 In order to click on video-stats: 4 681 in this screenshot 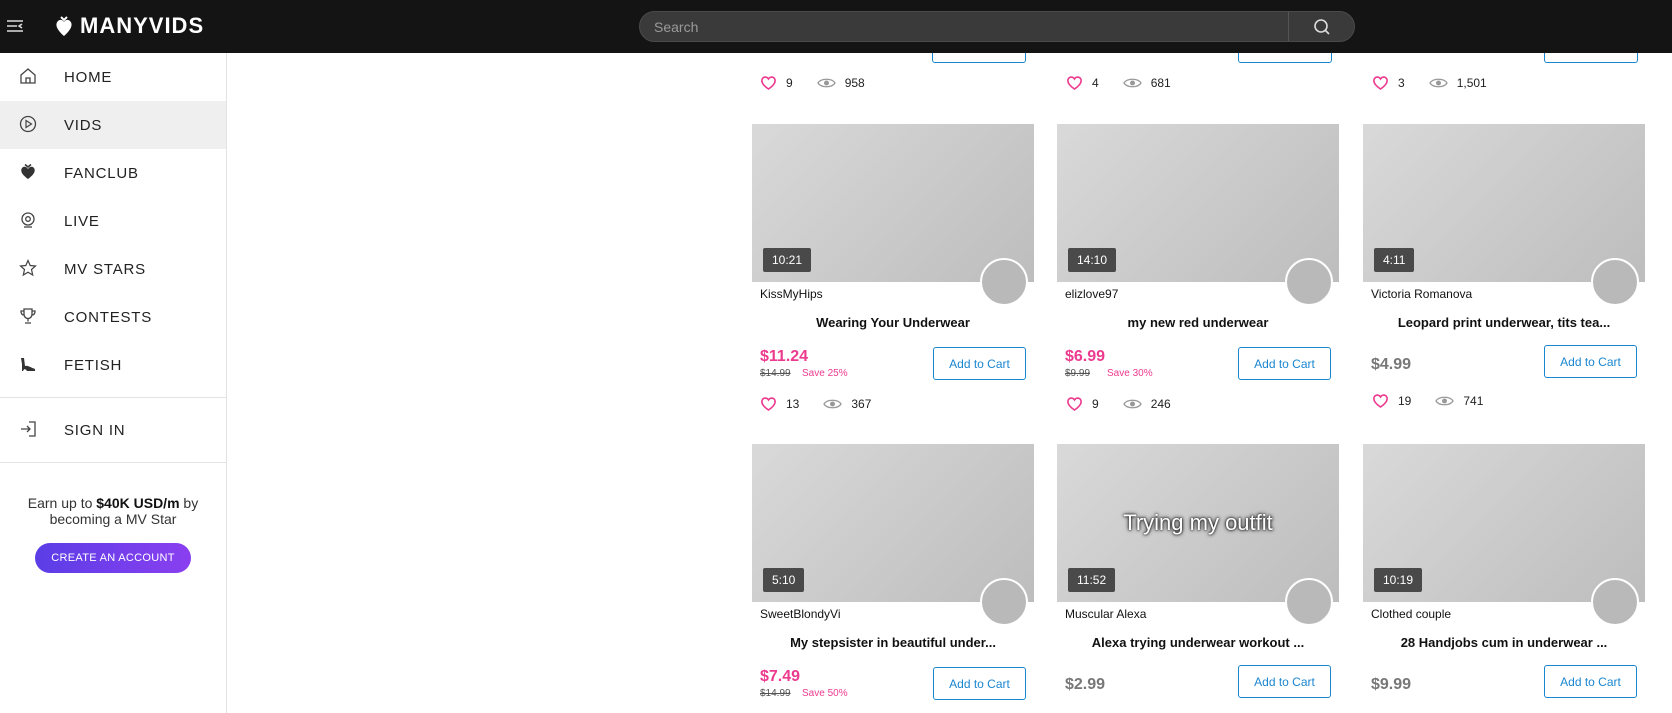, I will do `click(1118, 82)`.